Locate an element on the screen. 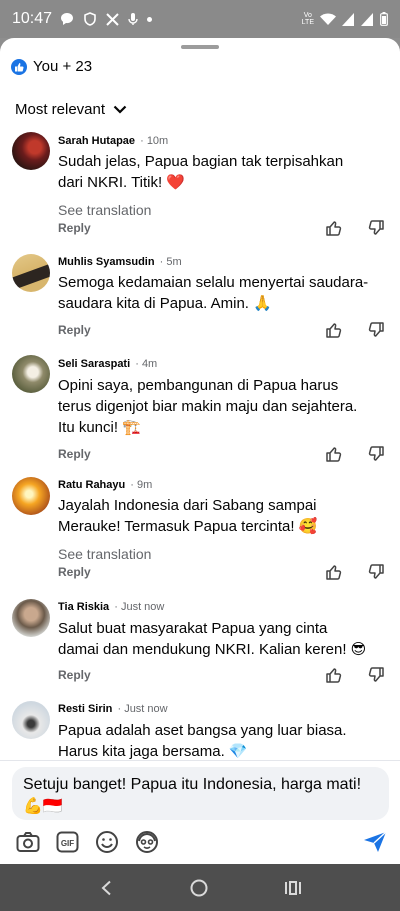 The width and height of the screenshot is (400, 911). signal-icon is located at coordinates (348, 19).